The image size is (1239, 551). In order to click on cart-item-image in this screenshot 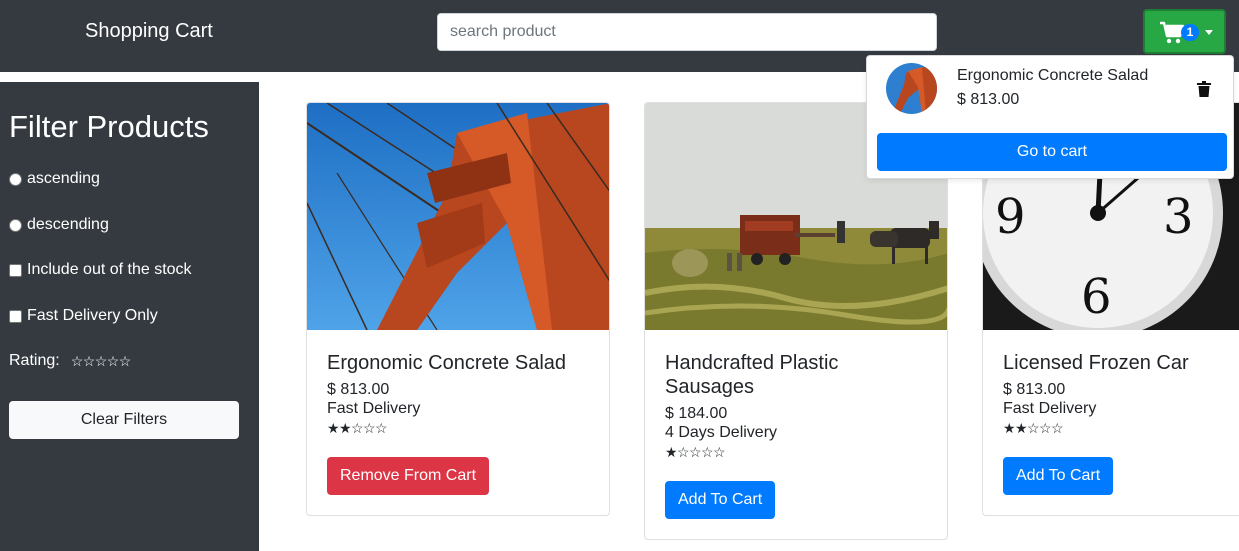, I will do `click(911, 88)`.